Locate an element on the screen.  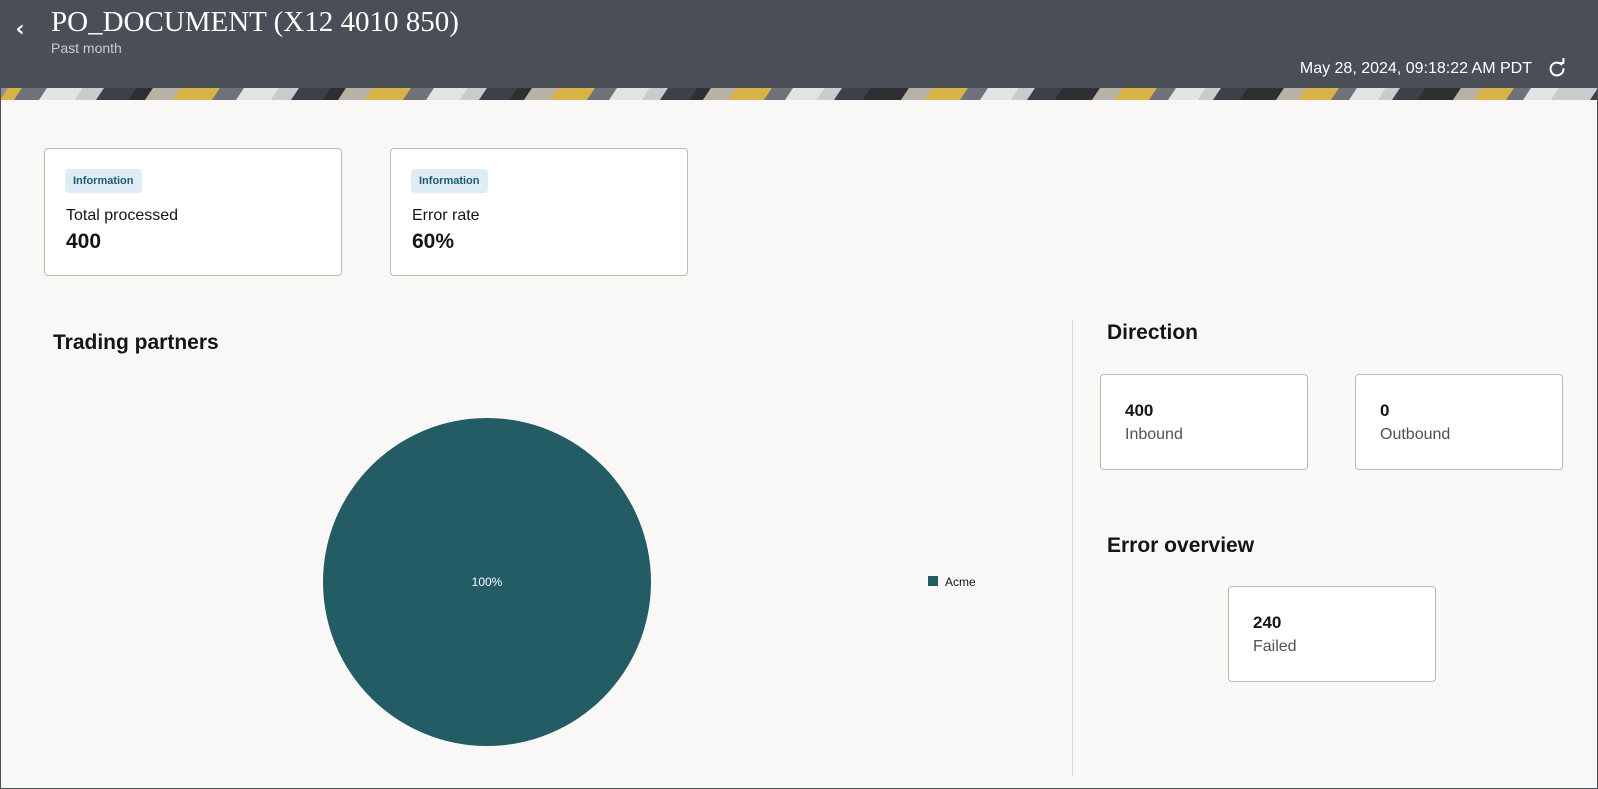
outbound-count: 0 is located at coordinates (1385, 410).